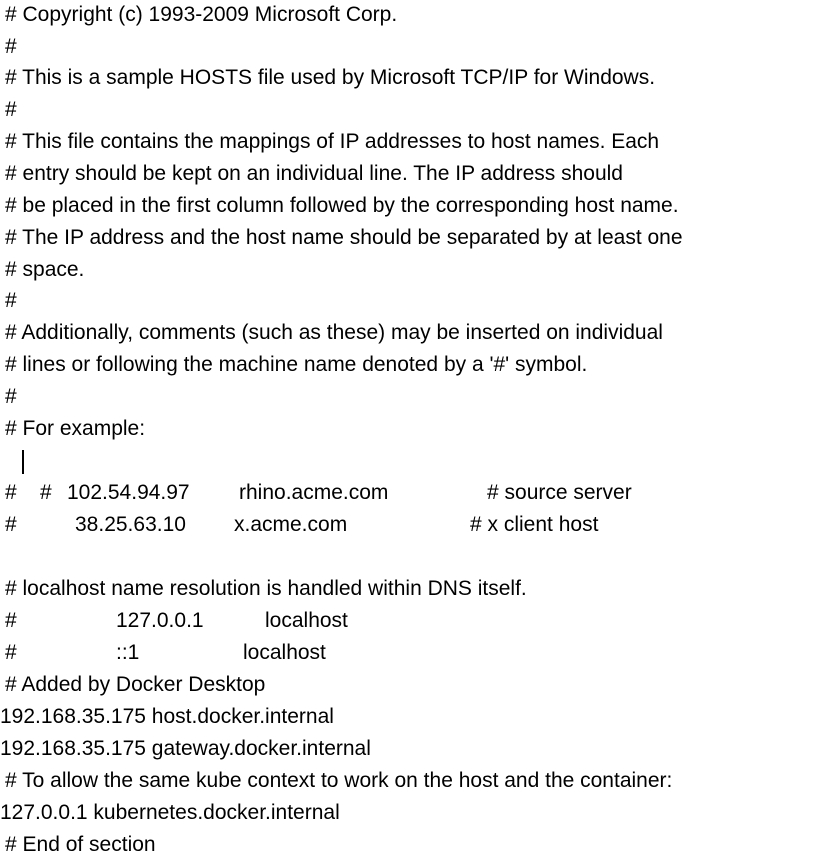 This screenshot has width=839, height=855. Describe the element at coordinates (534, 524) in the screenshot. I see `example-comment: # x client host` at that location.